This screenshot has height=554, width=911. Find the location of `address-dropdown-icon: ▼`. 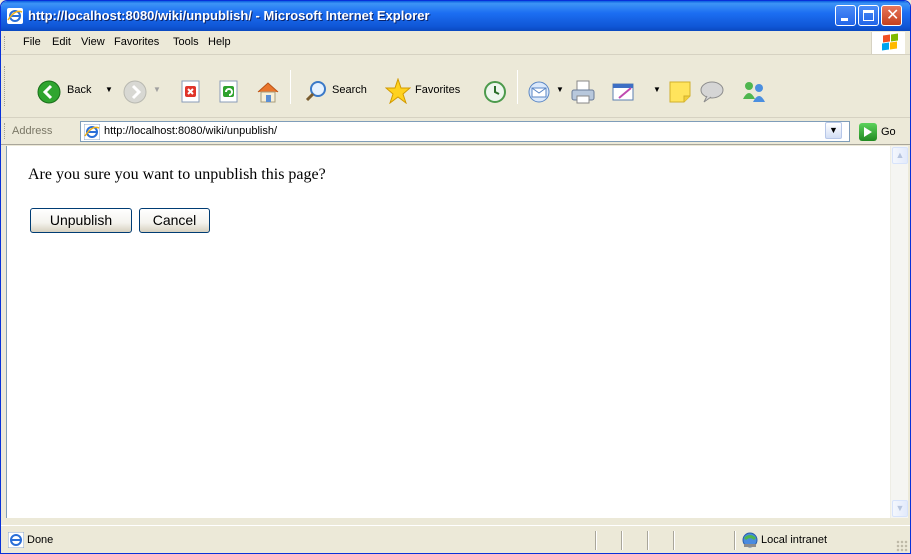

address-dropdown-icon: ▼ is located at coordinates (833, 130).